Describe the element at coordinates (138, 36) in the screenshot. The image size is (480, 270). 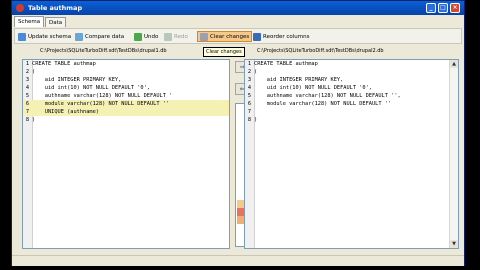
I see `undo-icon` at that location.